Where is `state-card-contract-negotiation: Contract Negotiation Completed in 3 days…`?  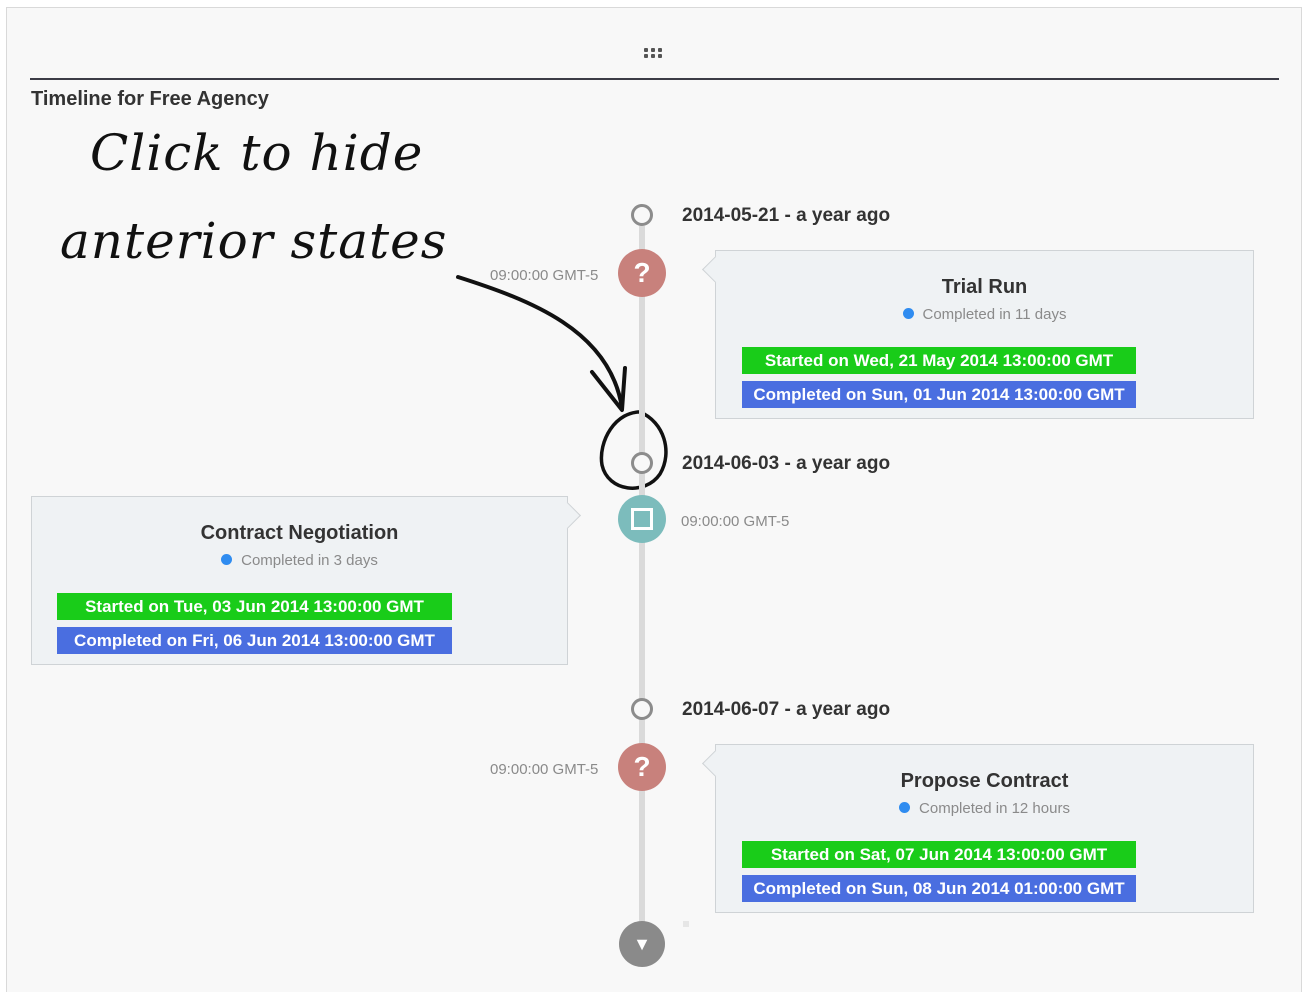
state-card-contract-negotiation: Contract Negotiation Completed in 3 days… is located at coordinates (299, 580).